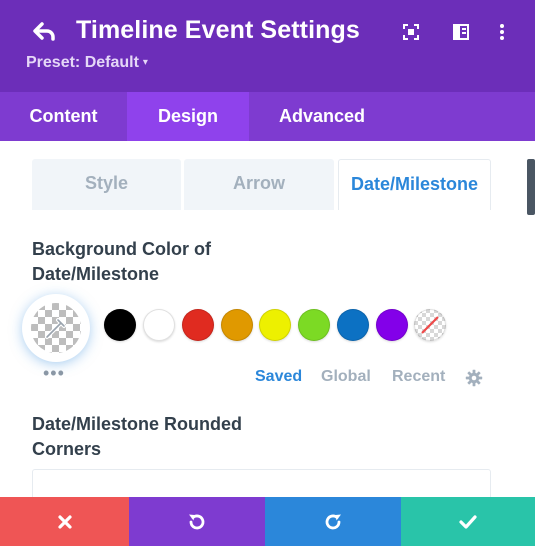 The width and height of the screenshot is (535, 546). I want to click on back-arrow-icon, so click(45, 32).